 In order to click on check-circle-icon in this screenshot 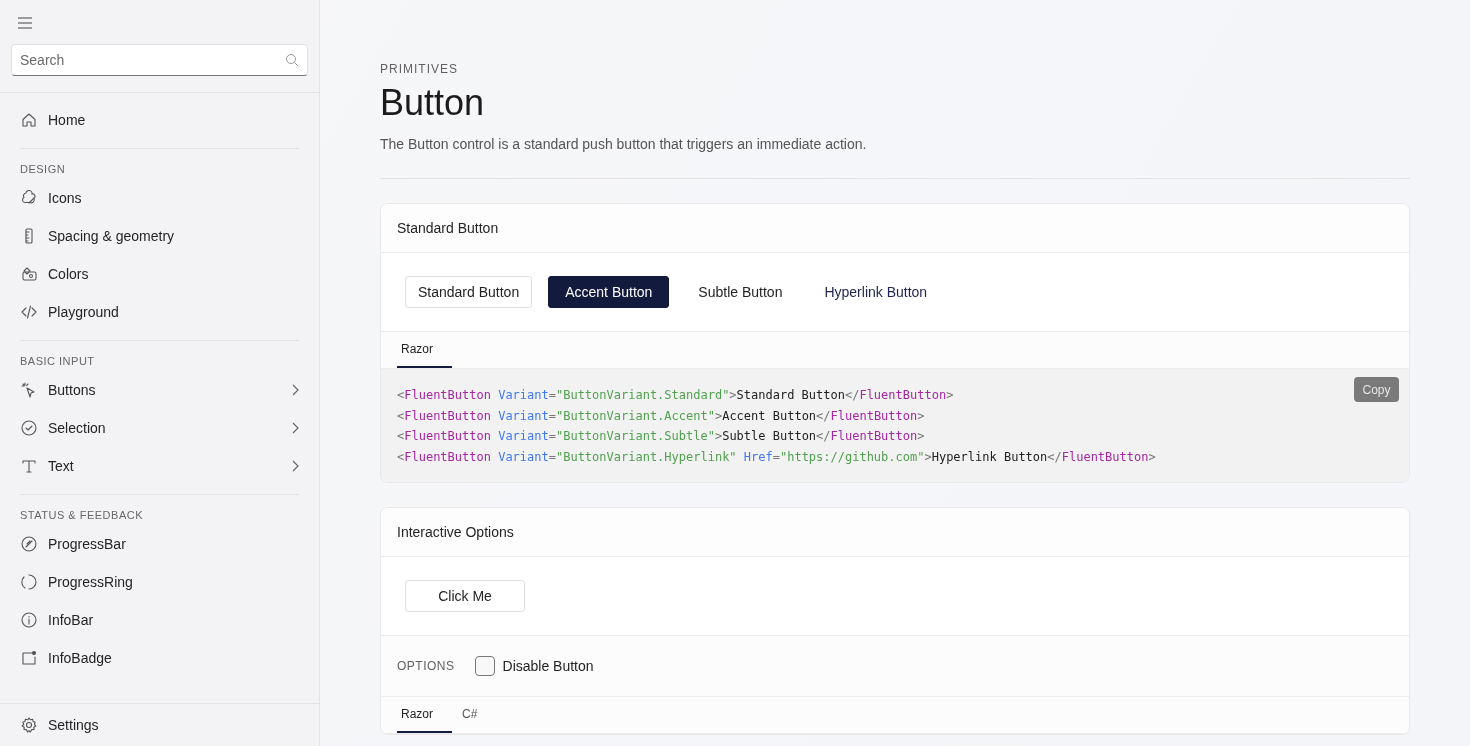, I will do `click(29, 428)`.